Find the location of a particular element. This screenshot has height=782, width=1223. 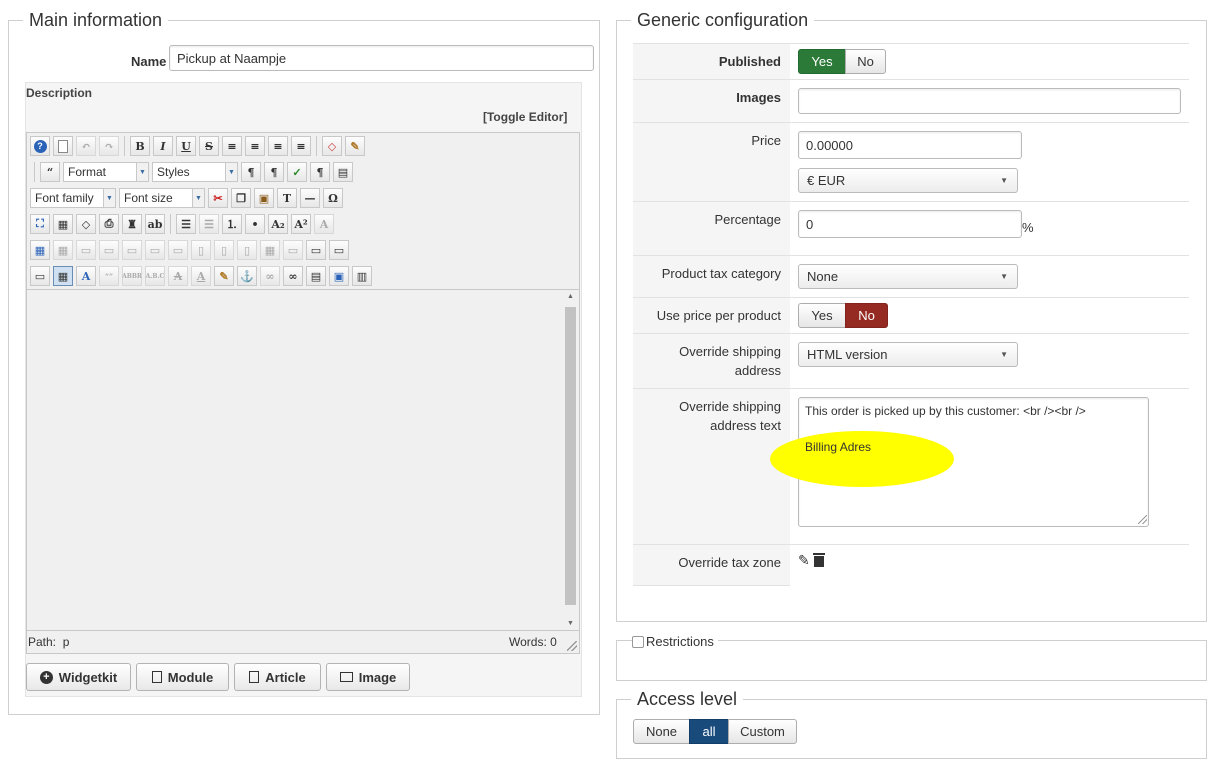

format-select: Format ▼ is located at coordinates (106, 172).